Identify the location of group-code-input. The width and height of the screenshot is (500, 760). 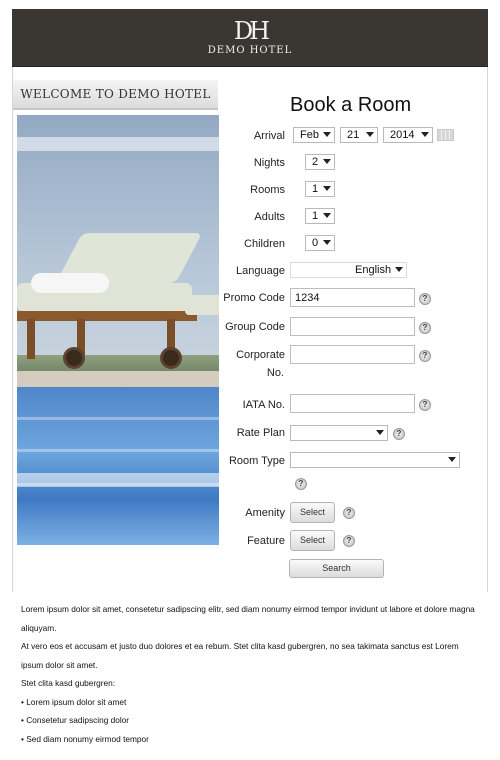
(352, 326).